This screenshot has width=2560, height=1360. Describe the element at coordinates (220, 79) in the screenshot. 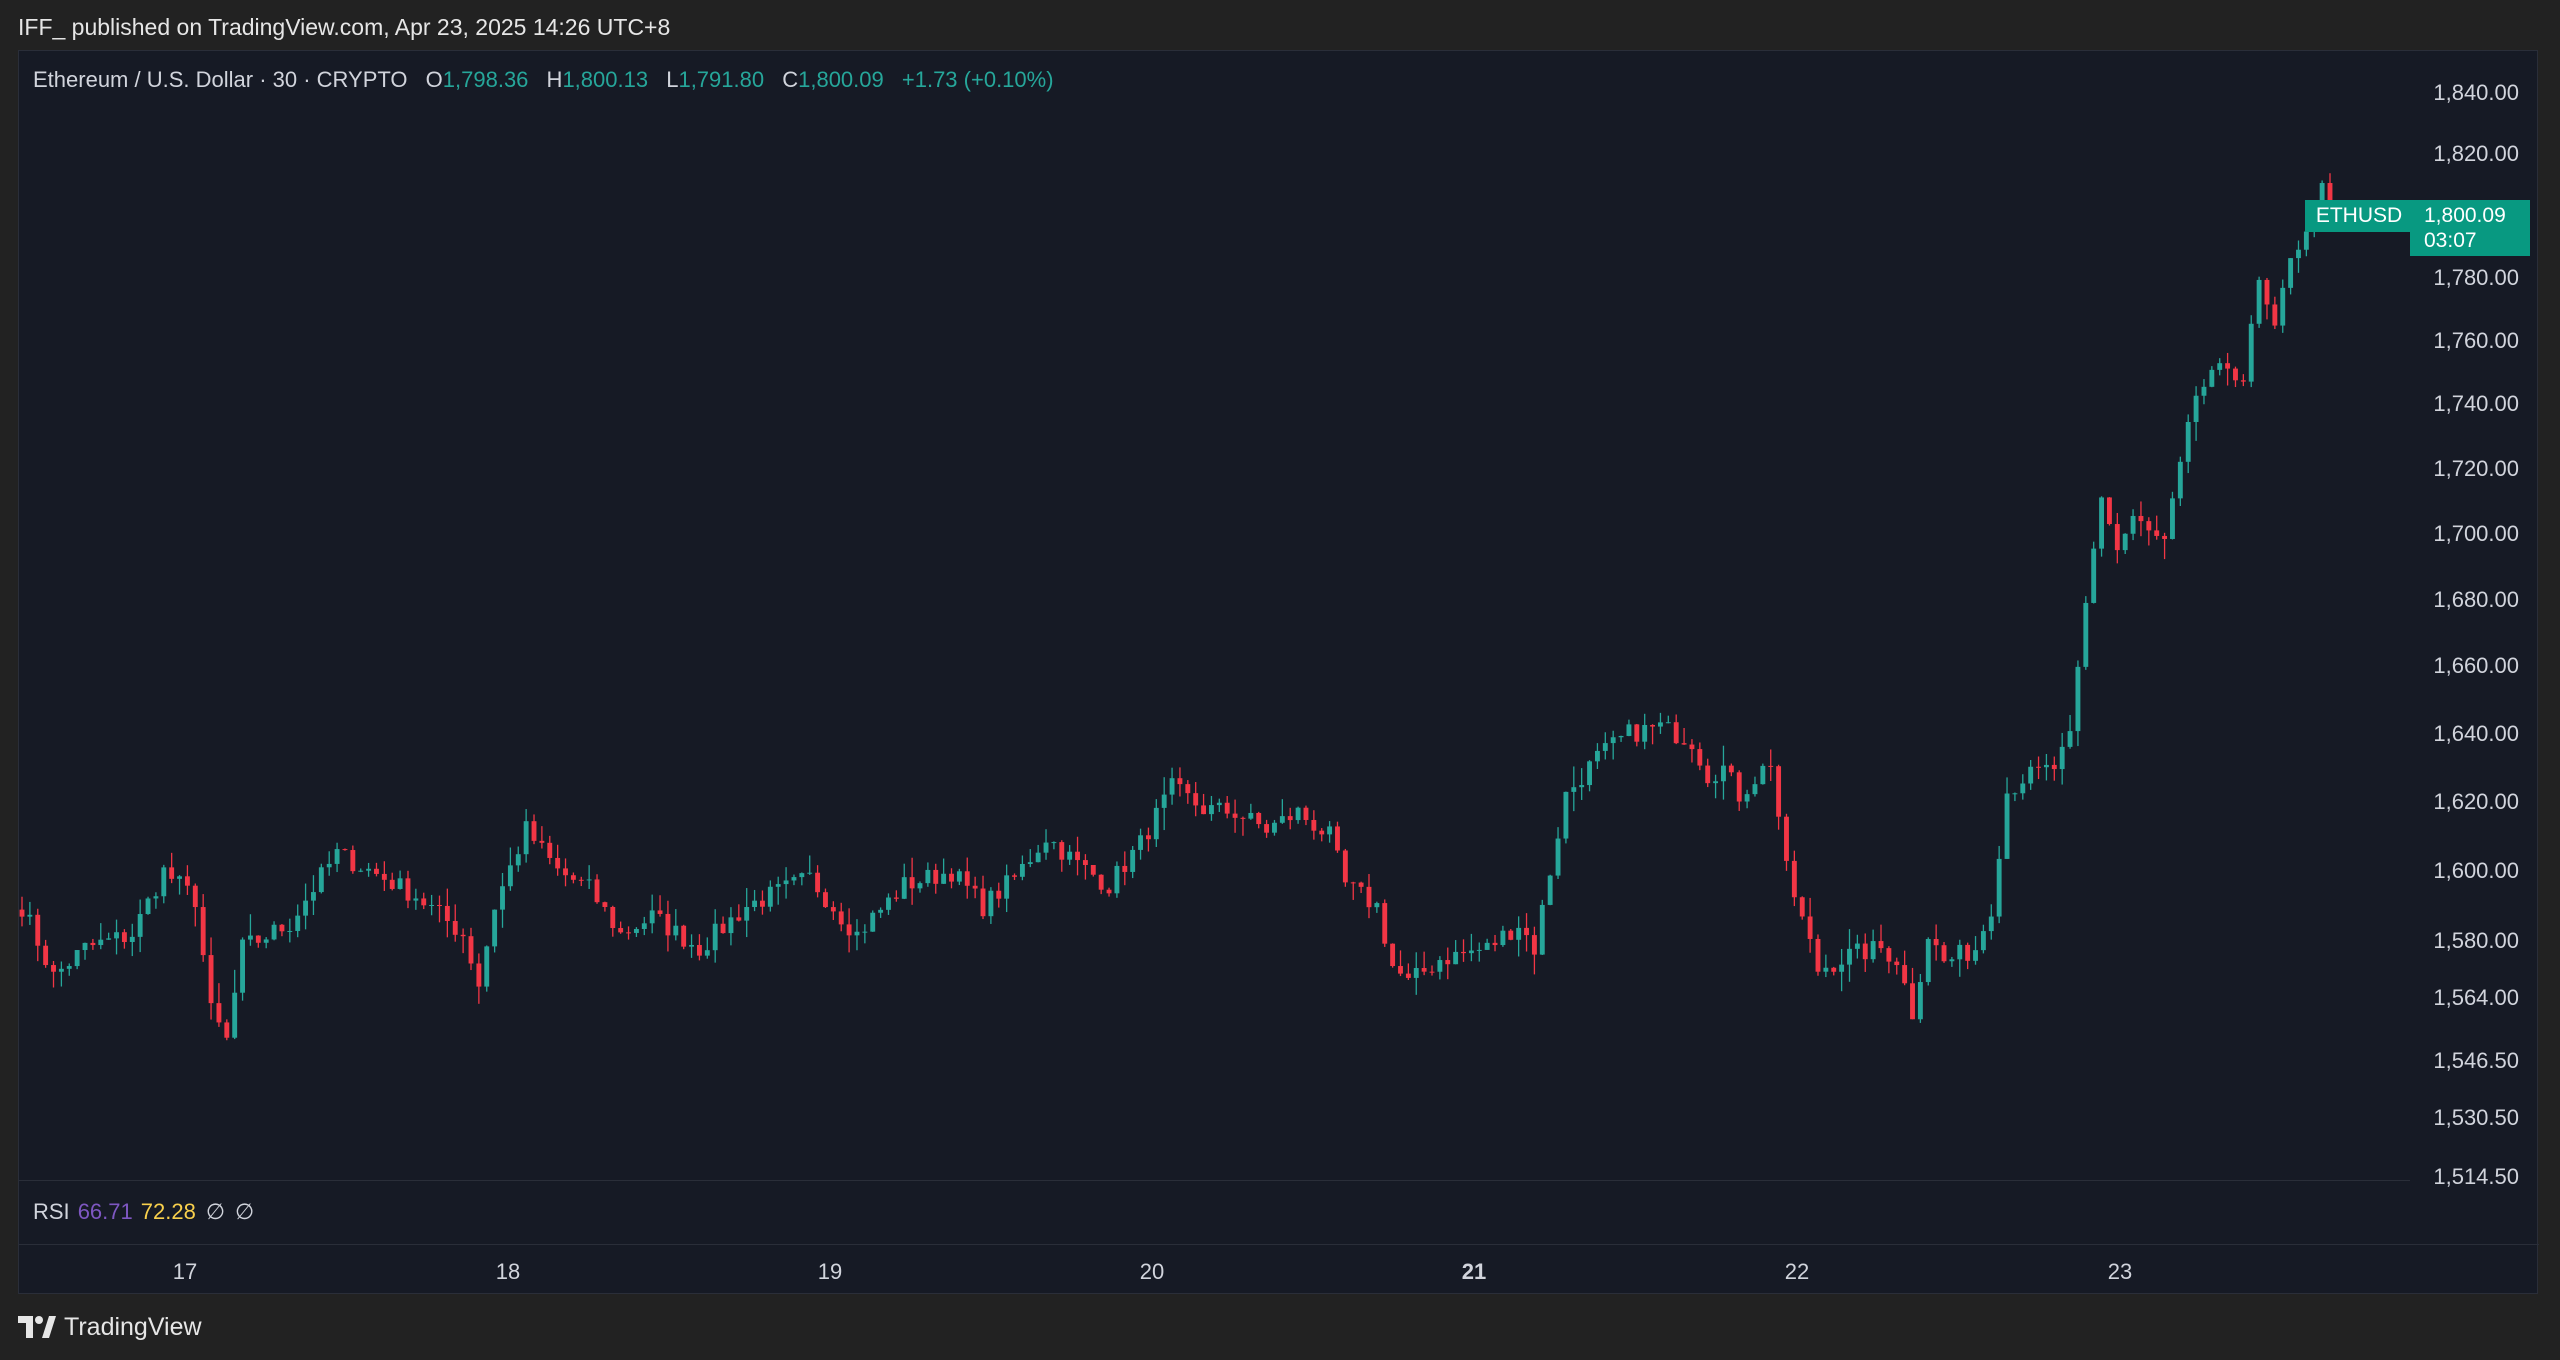

I see `symbol-title: Ethereum / U.S. Dollar · 30 · CRYPTO` at that location.